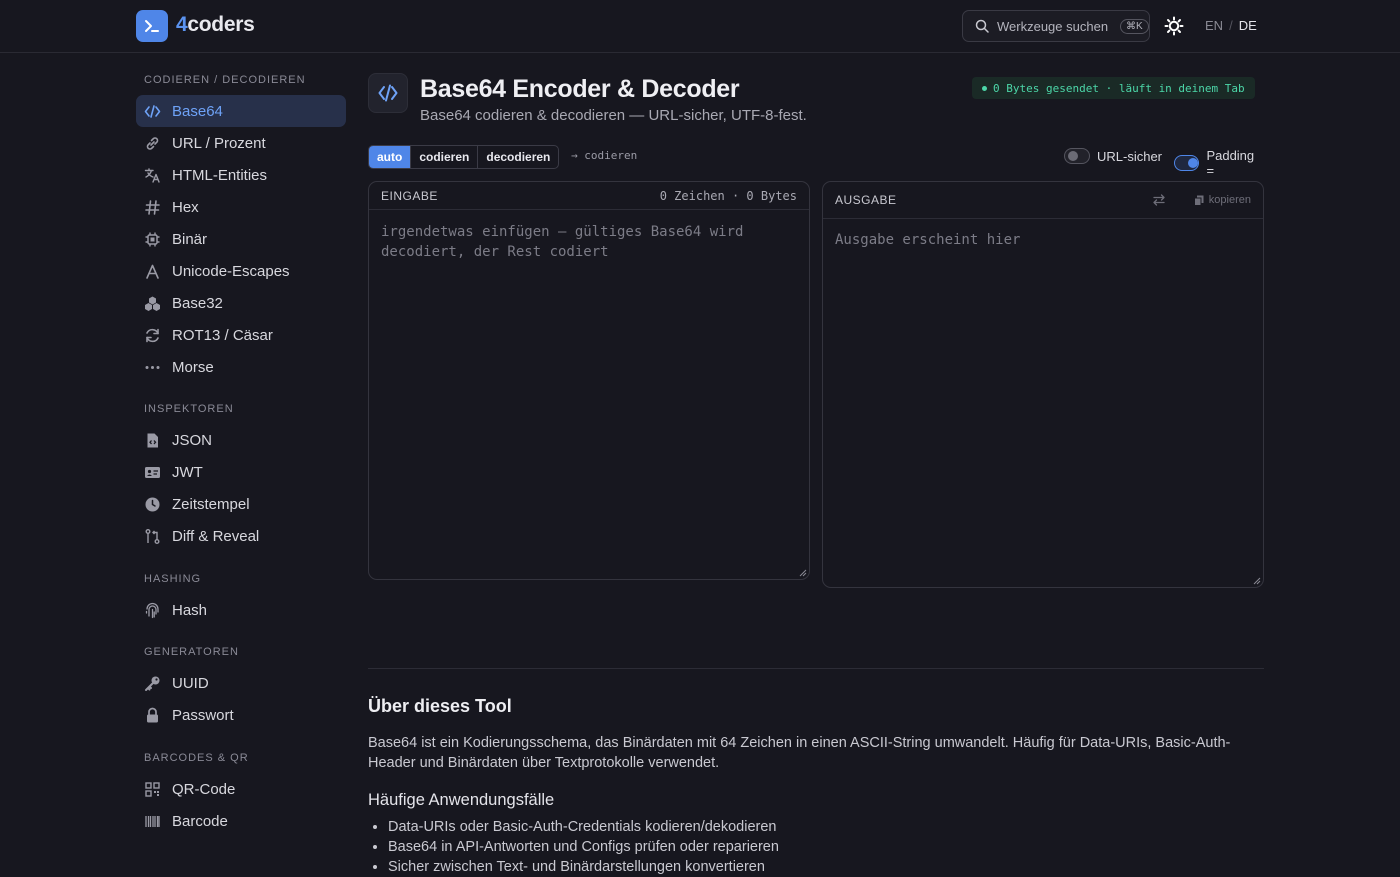 This screenshot has height=877, width=1400. Describe the element at coordinates (1229, 200) in the screenshot. I see `copy-label: kopieren` at that location.